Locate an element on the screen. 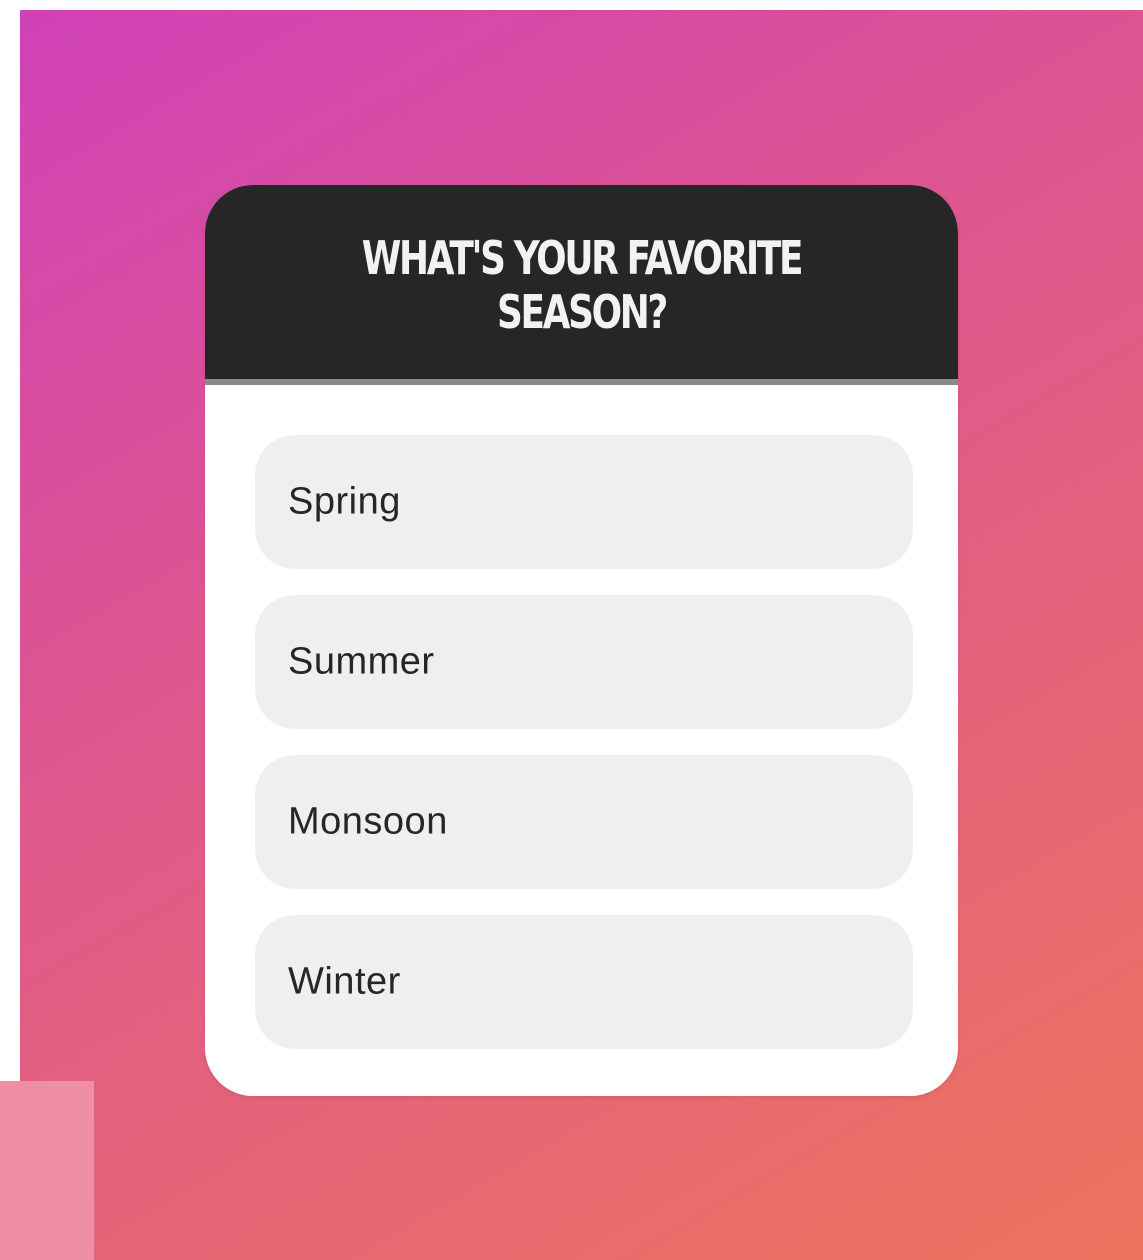 This screenshot has width=1143, height=1260. option-label: Summer is located at coordinates (361, 661).